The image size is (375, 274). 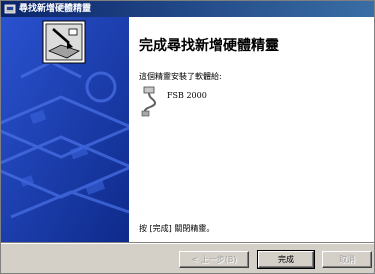 I want to click on back-button: < 上一步(B), so click(x=214, y=259).